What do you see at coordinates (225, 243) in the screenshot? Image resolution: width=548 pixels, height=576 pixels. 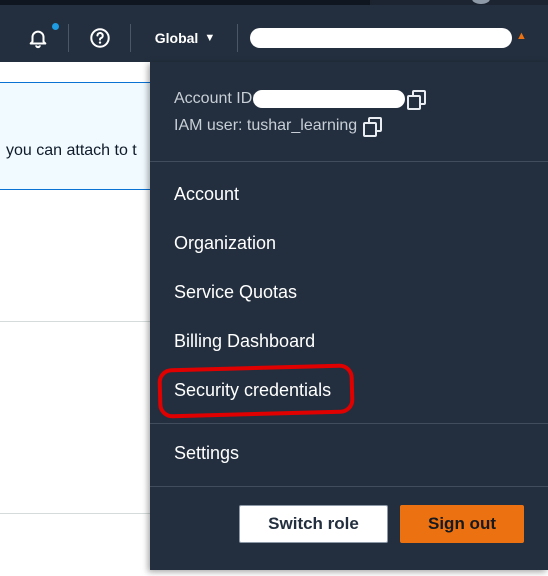 I see `menu-item-organization: Organization` at bounding box center [225, 243].